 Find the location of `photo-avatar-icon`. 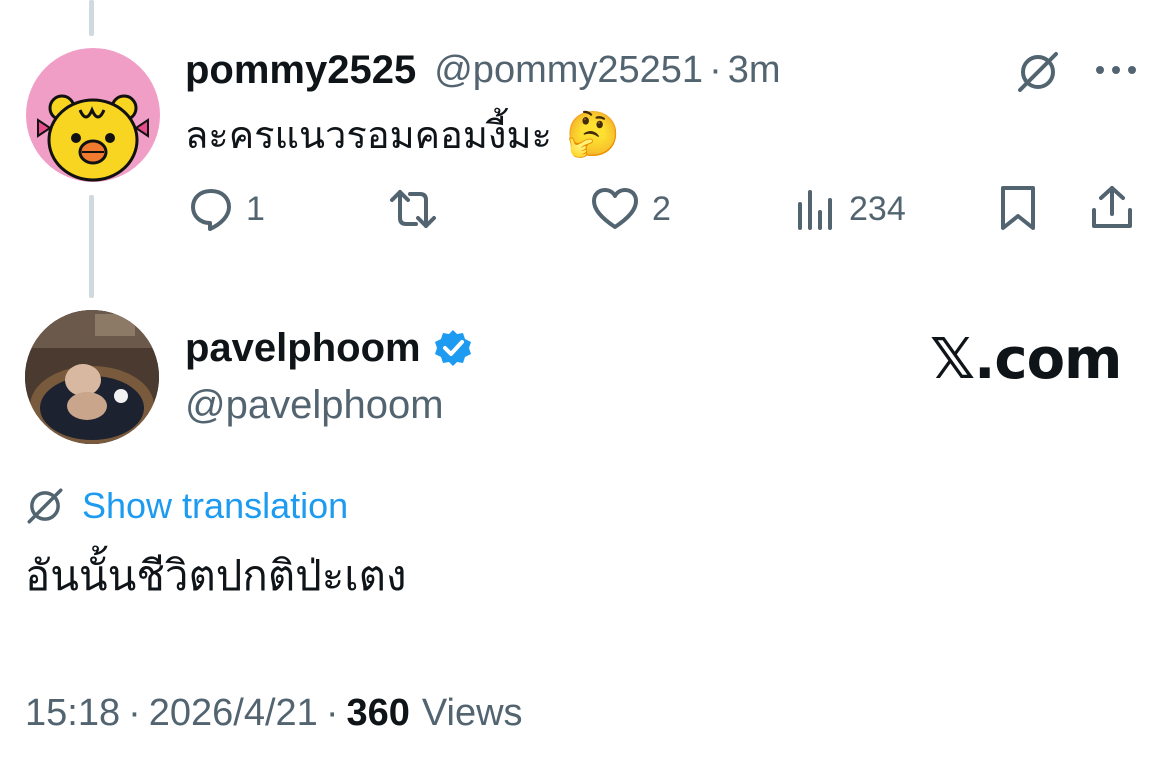

photo-avatar-icon is located at coordinates (92, 377).